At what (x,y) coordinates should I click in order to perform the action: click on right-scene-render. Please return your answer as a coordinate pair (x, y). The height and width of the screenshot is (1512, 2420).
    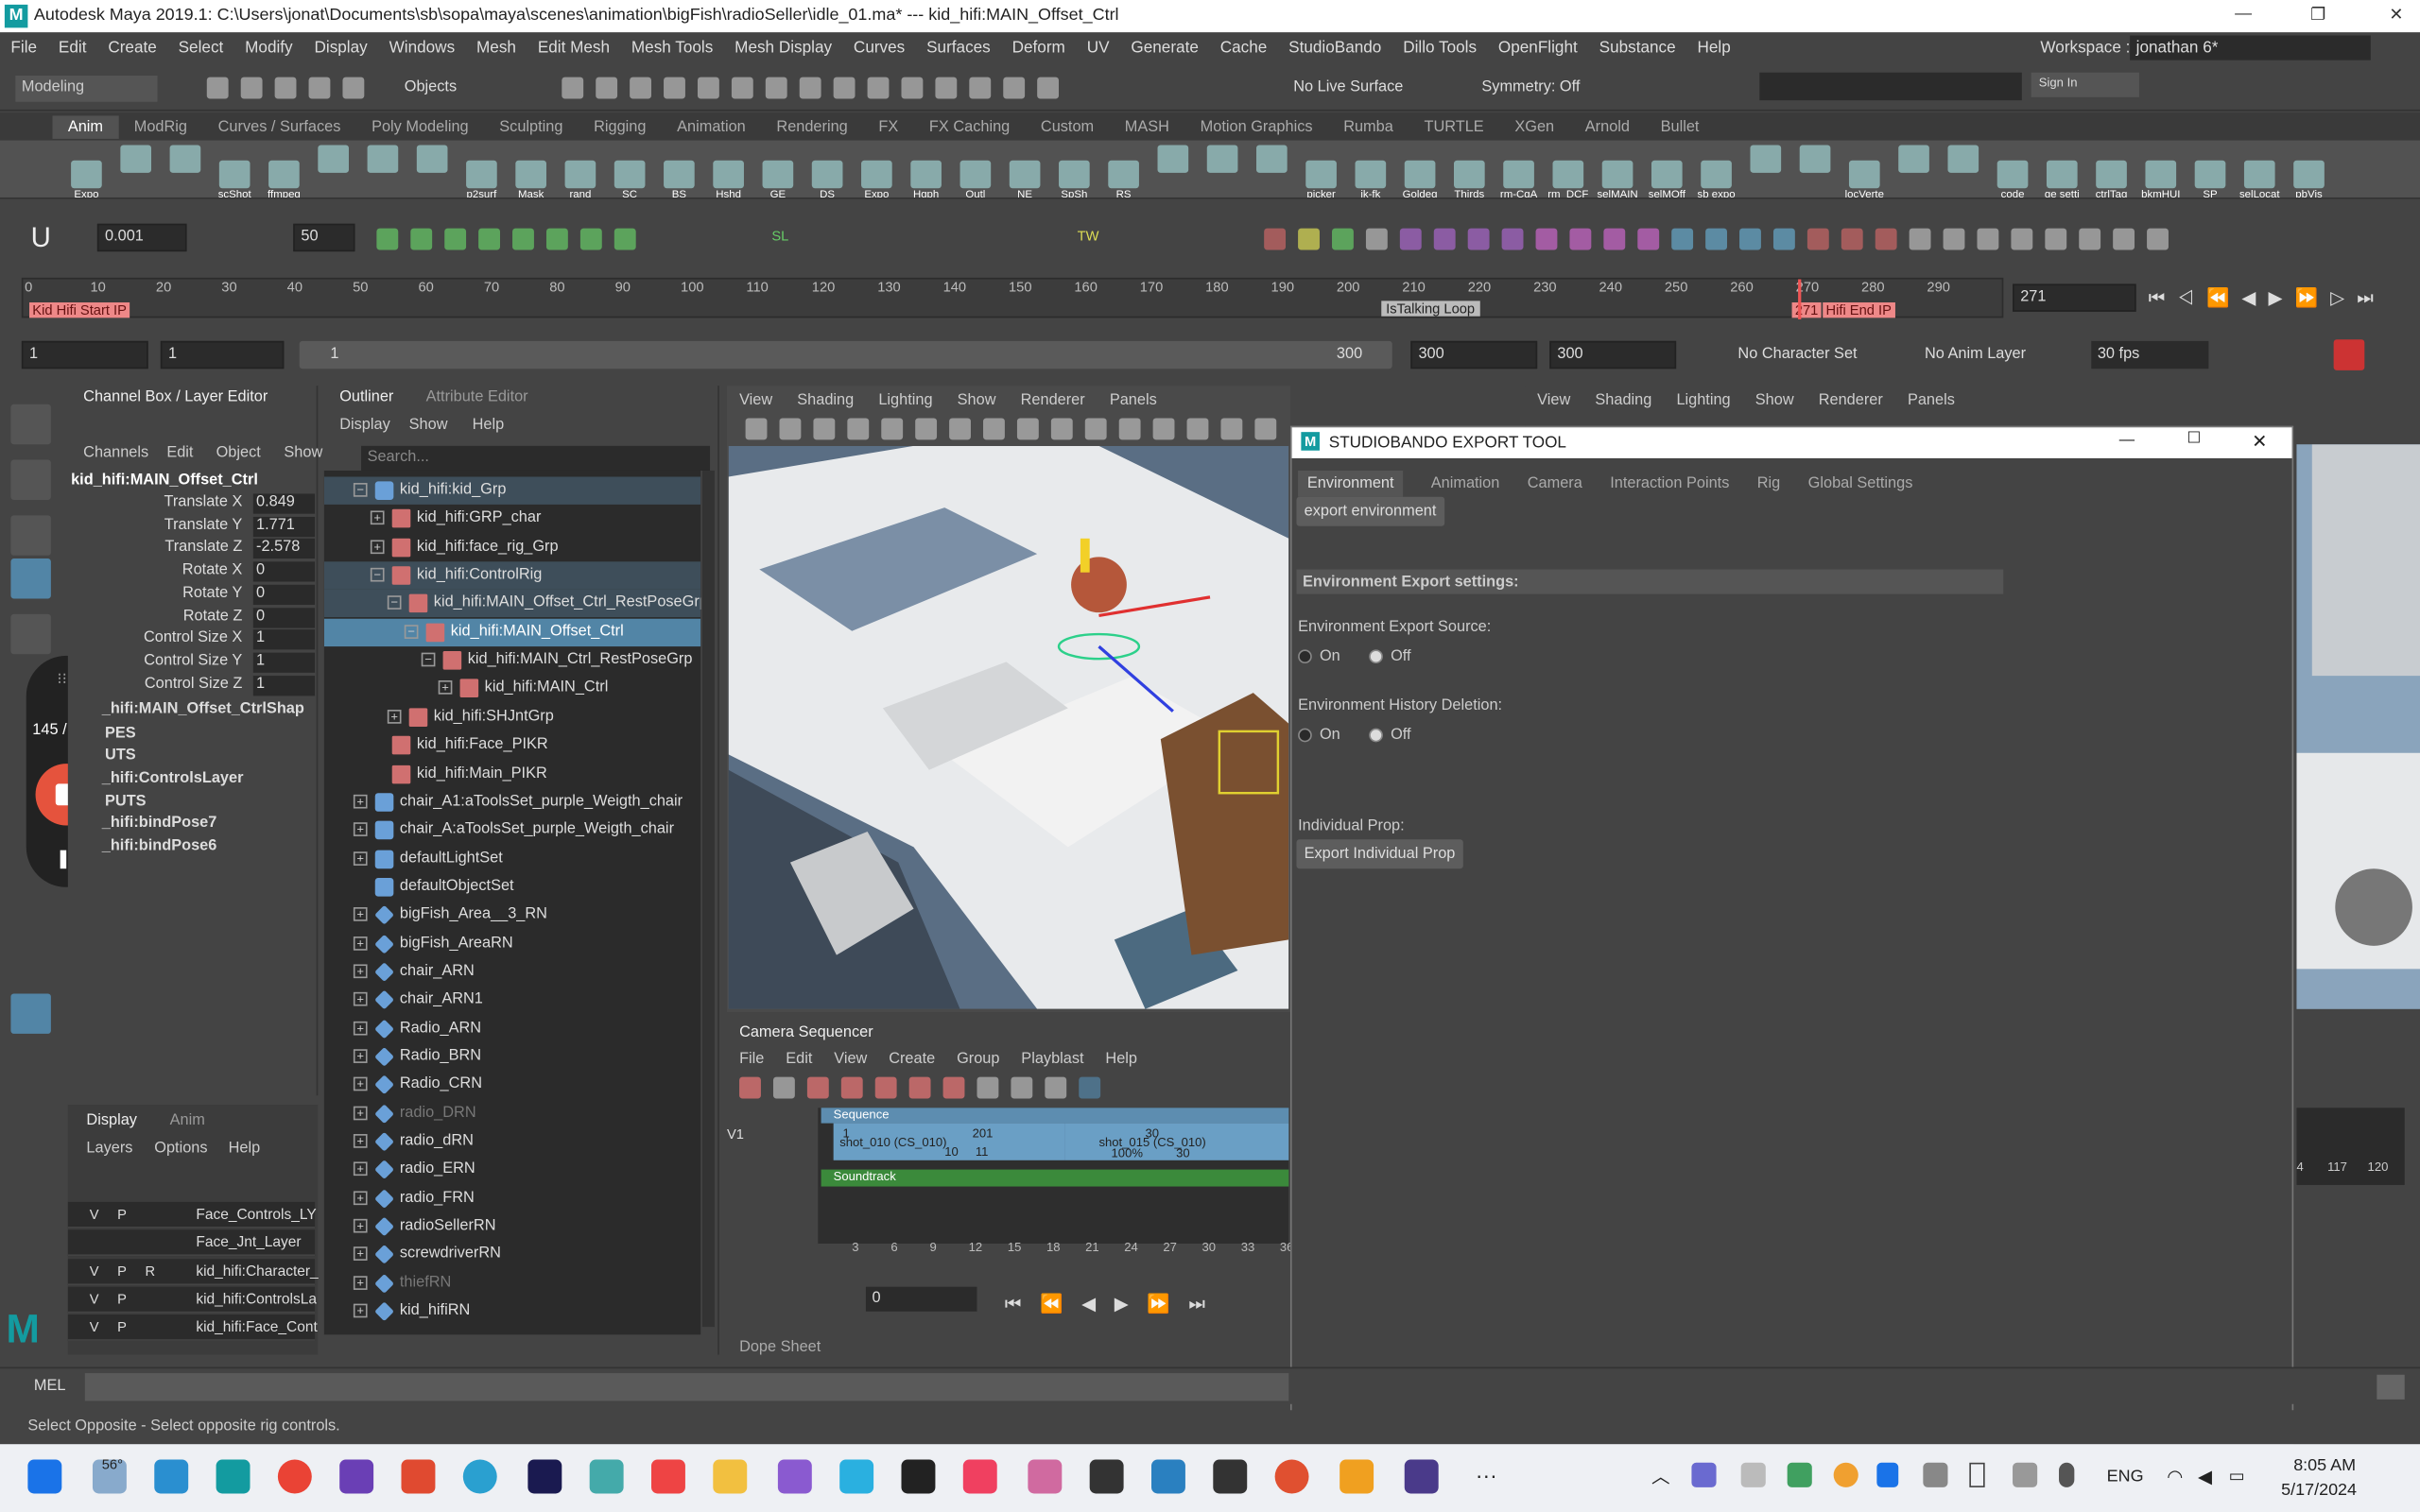
    Looking at the image, I should click on (2358, 726).